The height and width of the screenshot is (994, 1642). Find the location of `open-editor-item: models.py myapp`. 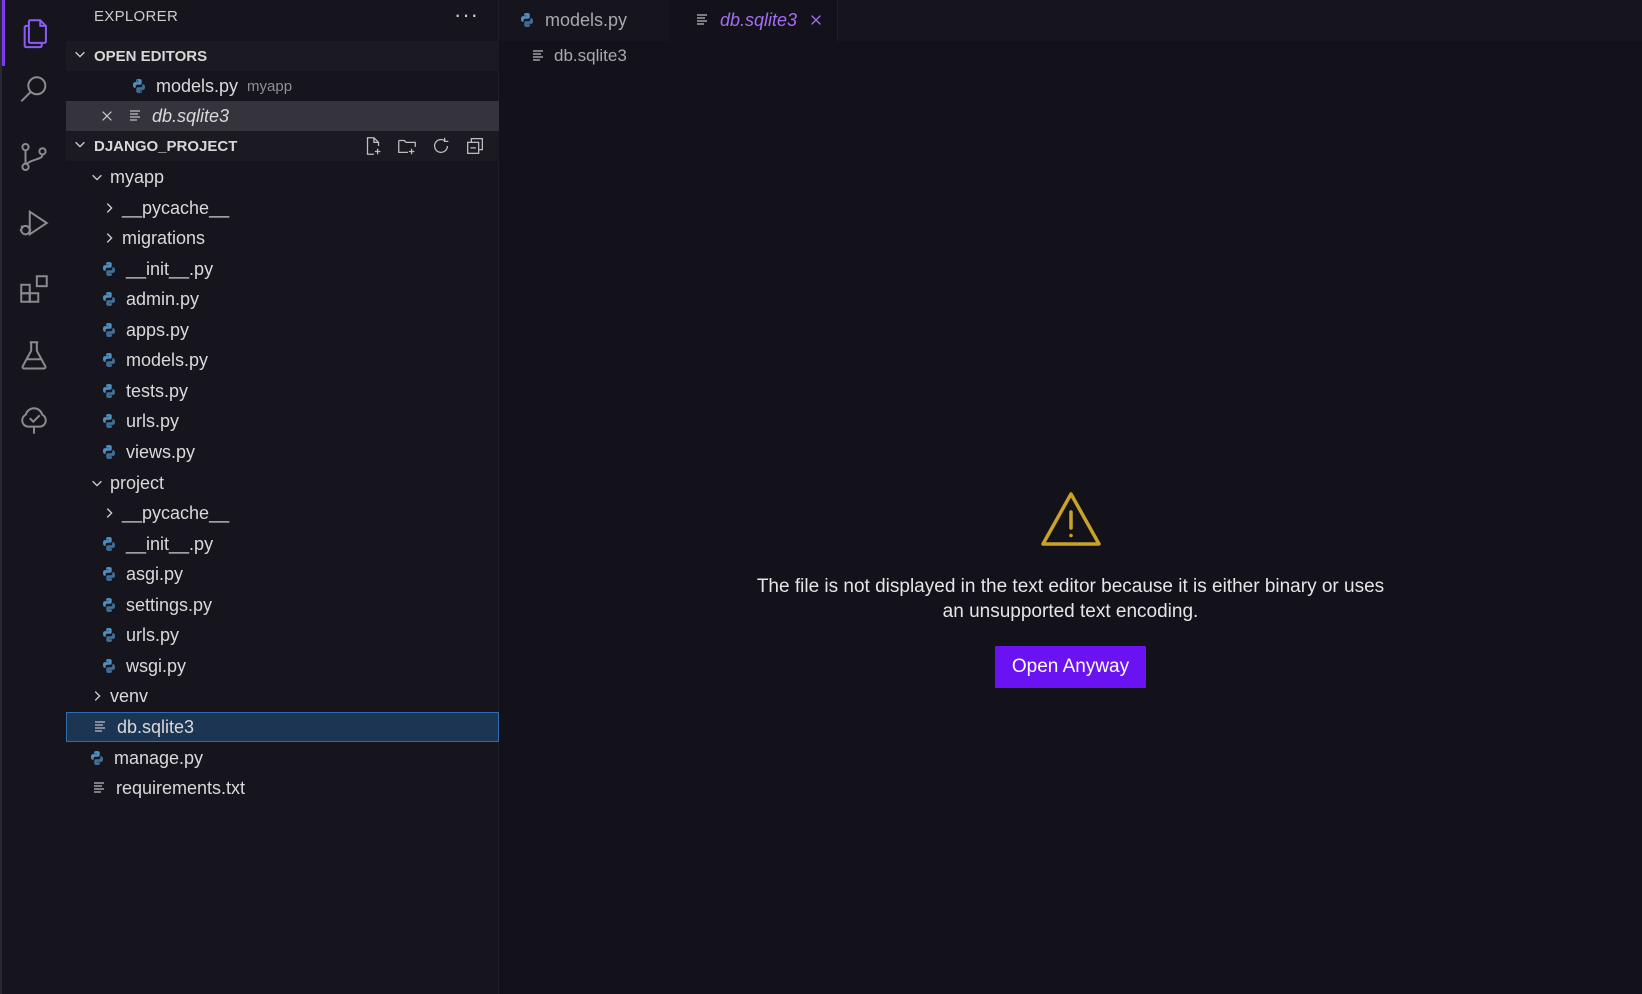

open-editor-item: models.py myapp is located at coordinates (282, 86).